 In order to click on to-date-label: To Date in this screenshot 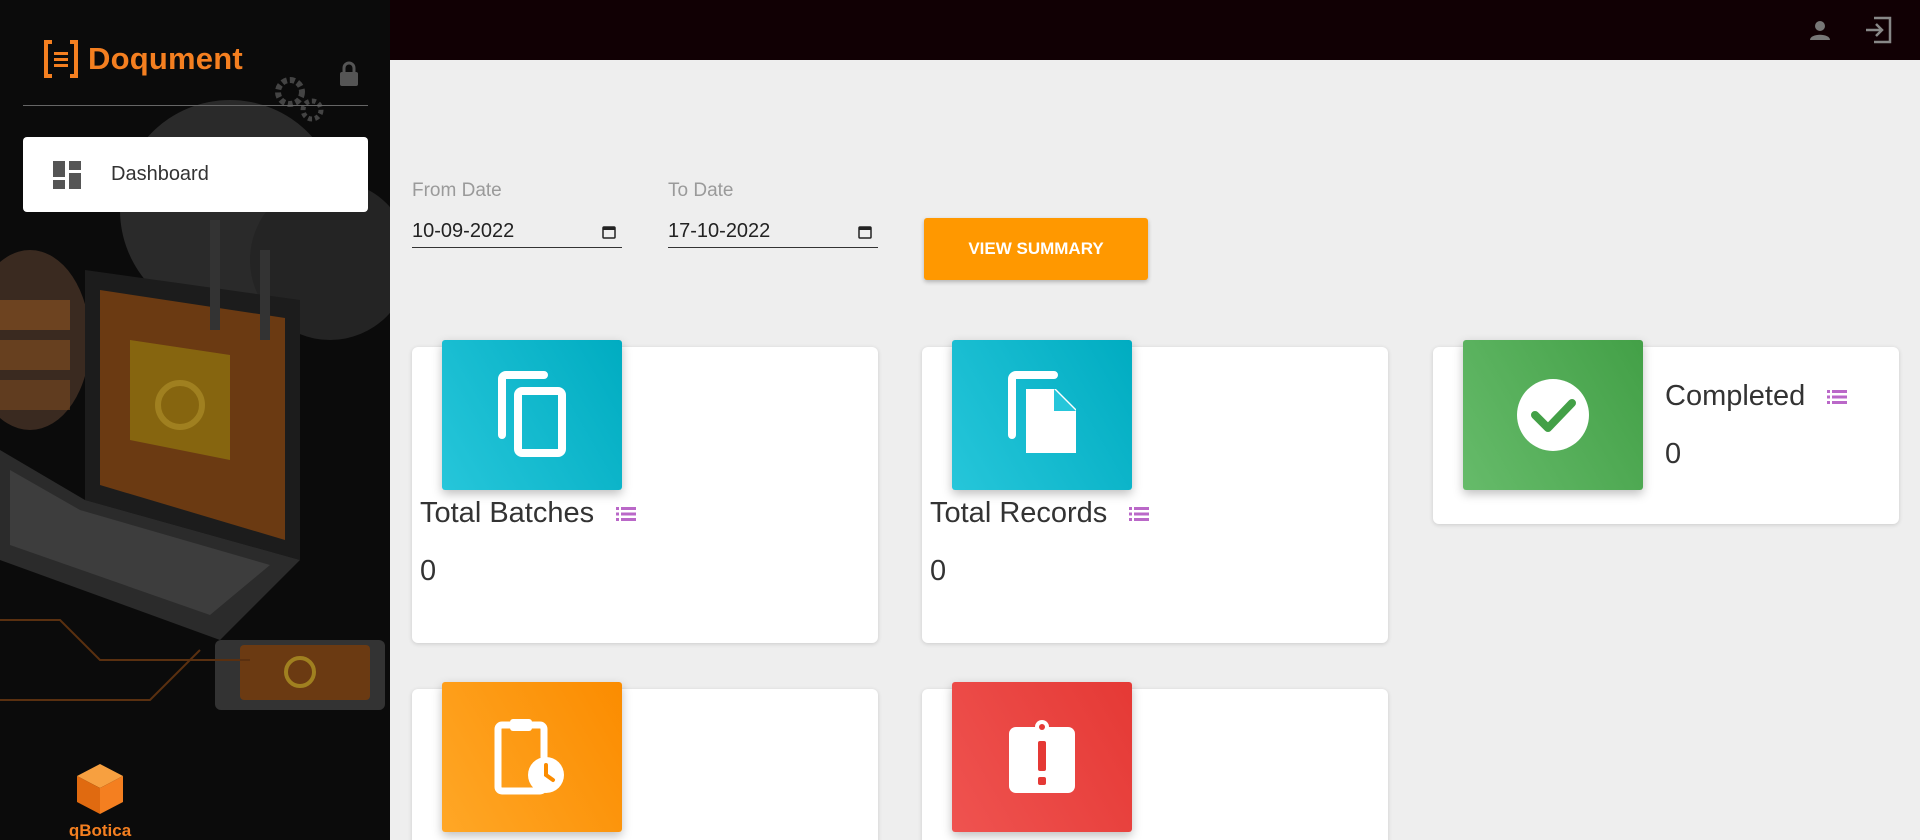, I will do `click(701, 190)`.